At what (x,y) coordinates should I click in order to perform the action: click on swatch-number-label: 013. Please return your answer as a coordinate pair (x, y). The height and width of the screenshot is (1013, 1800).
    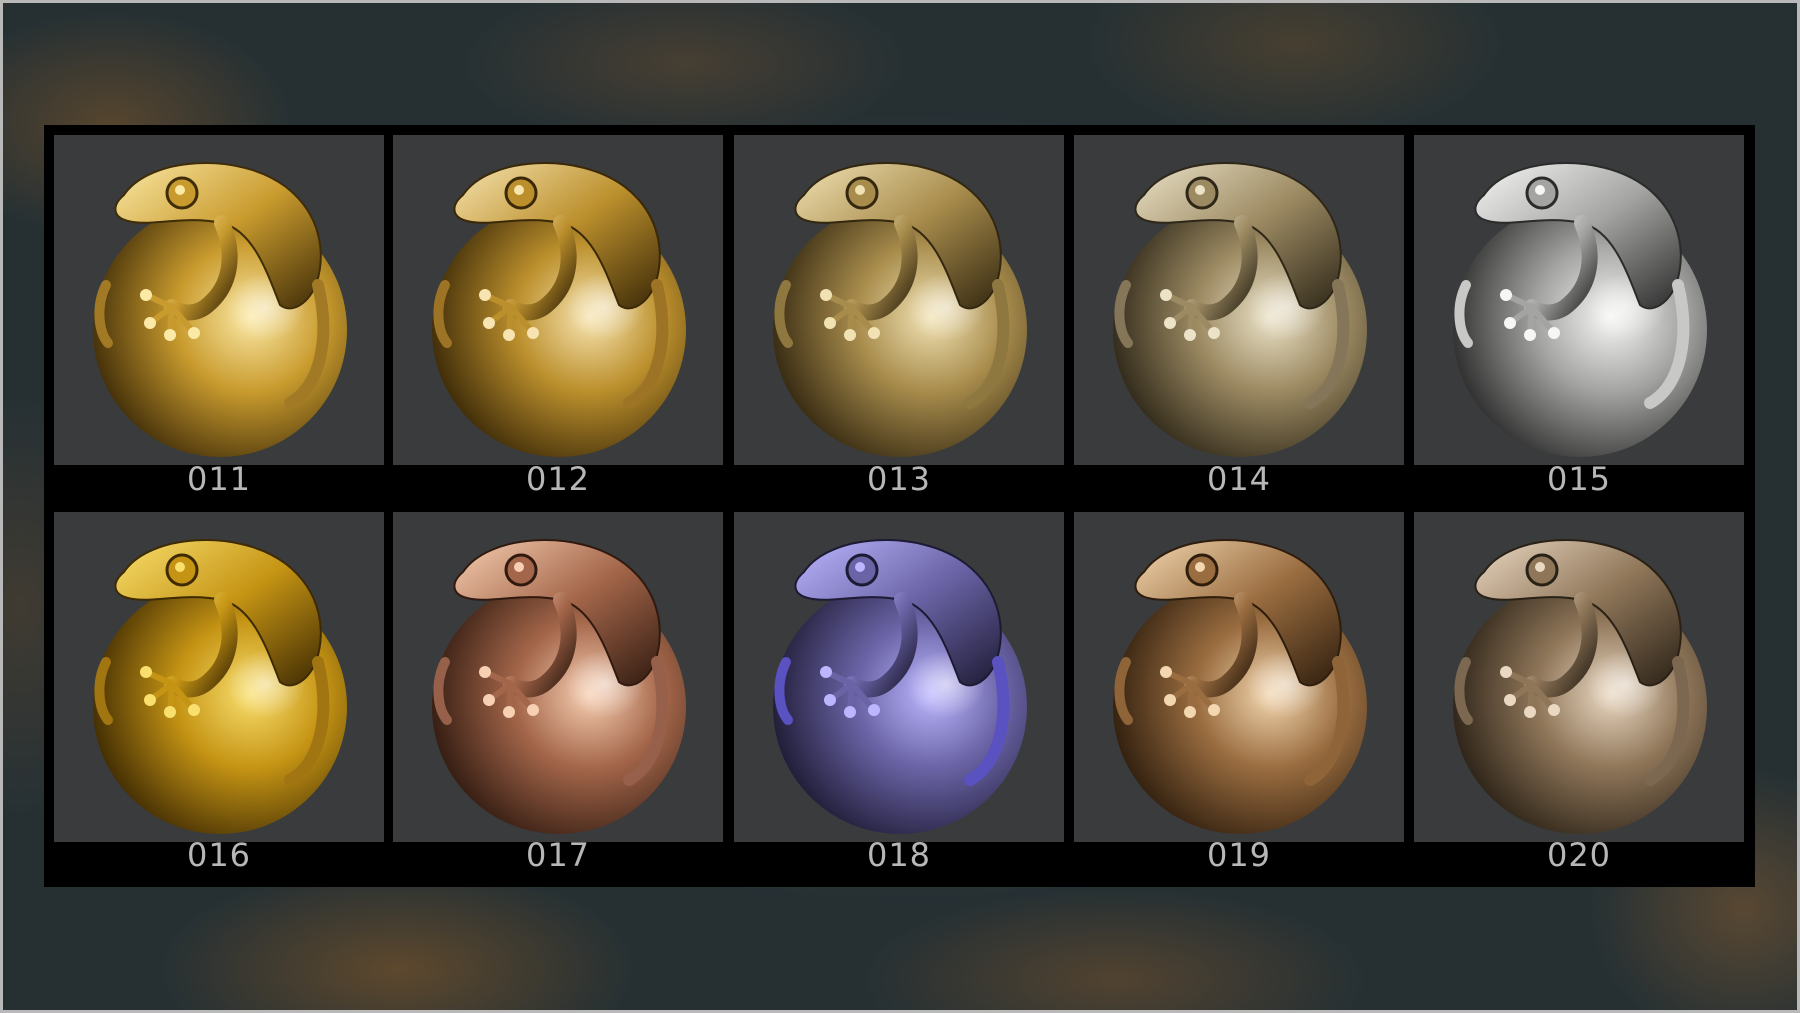
    Looking at the image, I should click on (899, 479).